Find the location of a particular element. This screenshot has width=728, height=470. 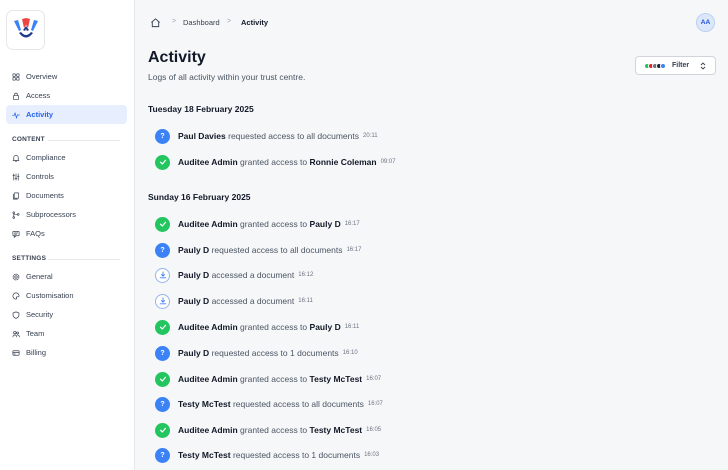

breadcrumb-activity: Activity is located at coordinates (255, 22).